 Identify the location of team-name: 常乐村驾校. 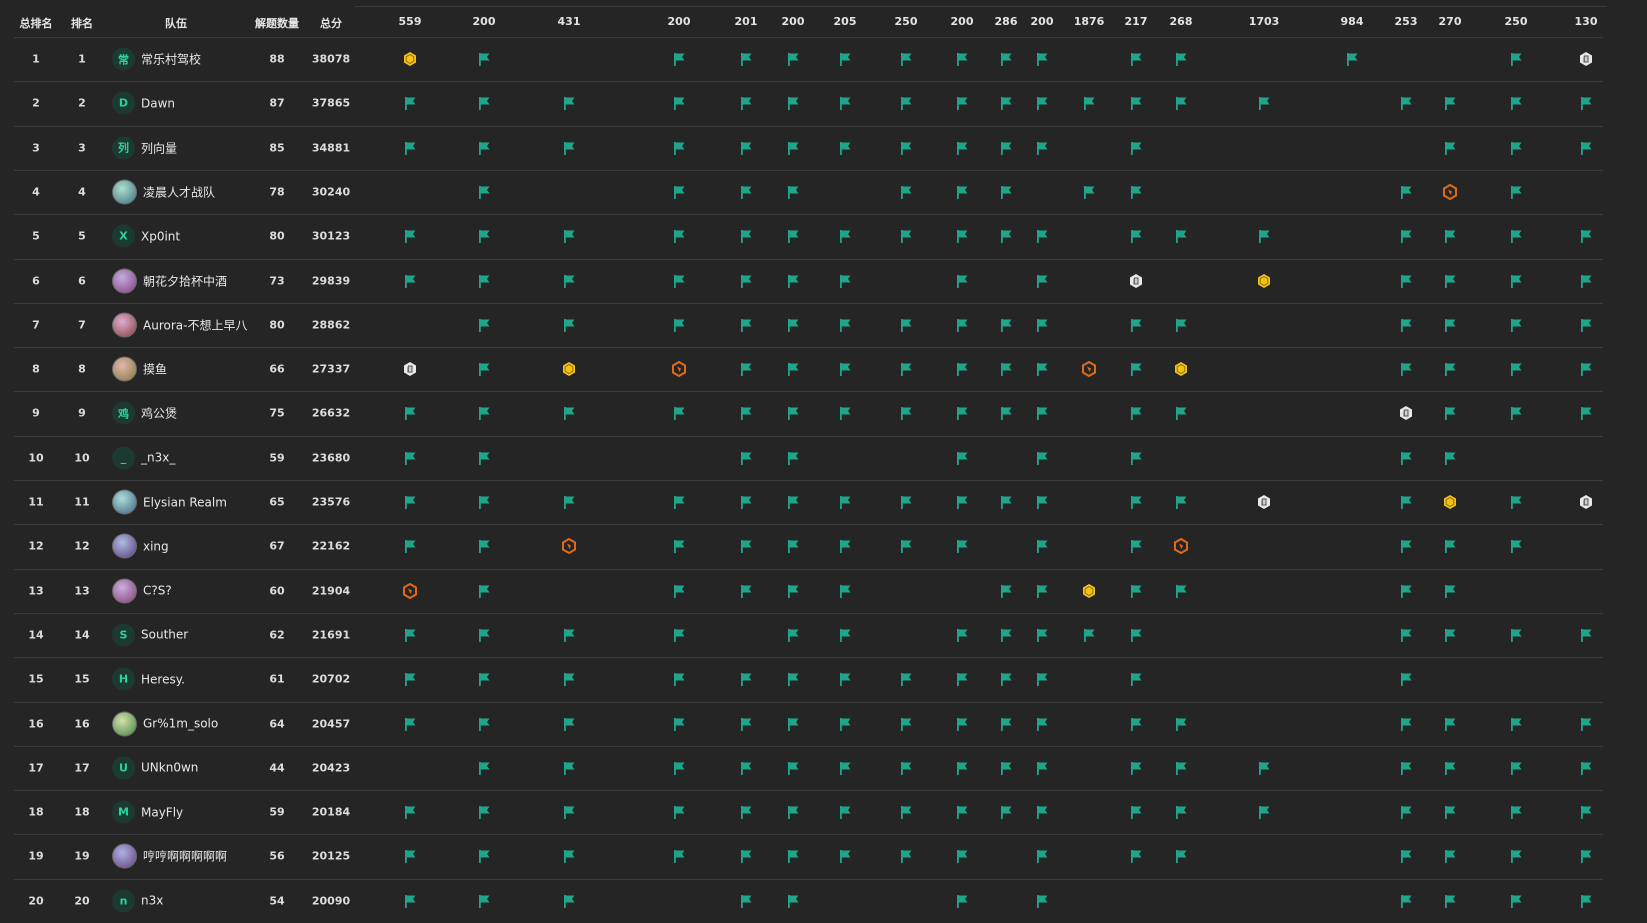
(171, 59).